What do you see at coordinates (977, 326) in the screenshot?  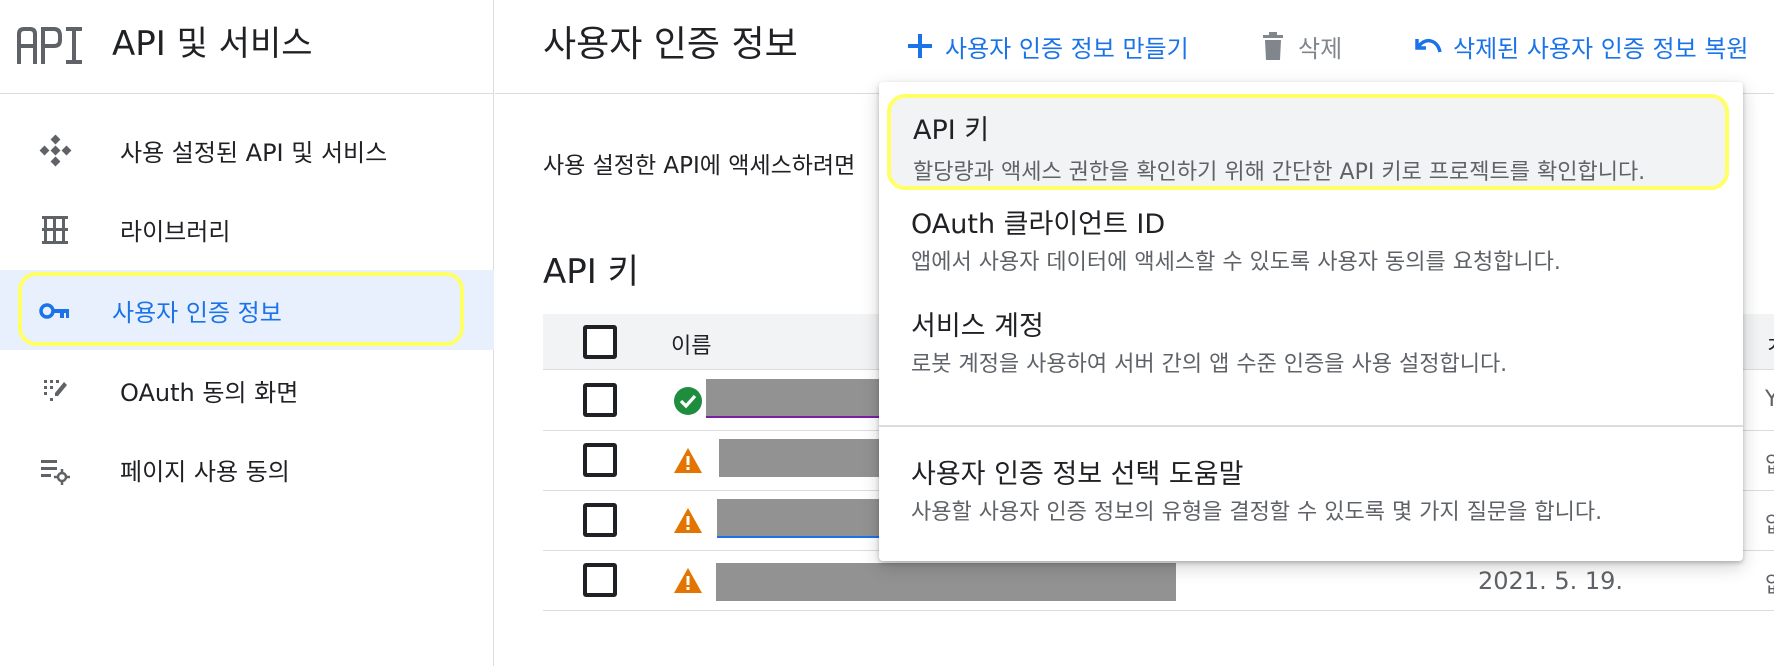 I see `menu-item-title: 서비스 계정` at bounding box center [977, 326].